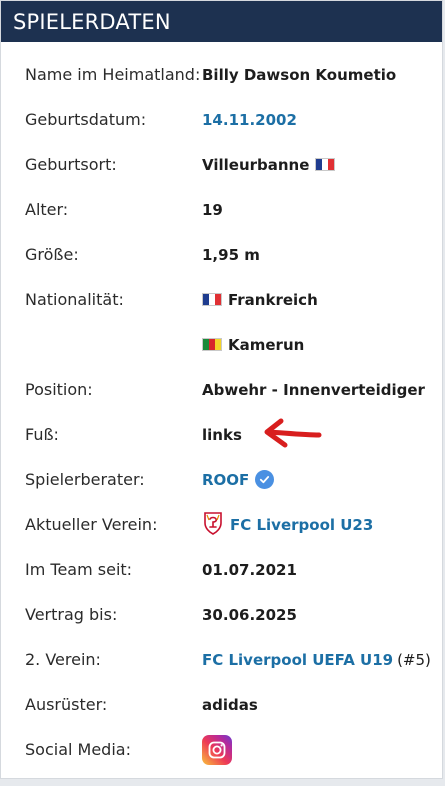 This screenshot has width=445, height=786. I want to click on label-position: Position:, so click(59, 389).